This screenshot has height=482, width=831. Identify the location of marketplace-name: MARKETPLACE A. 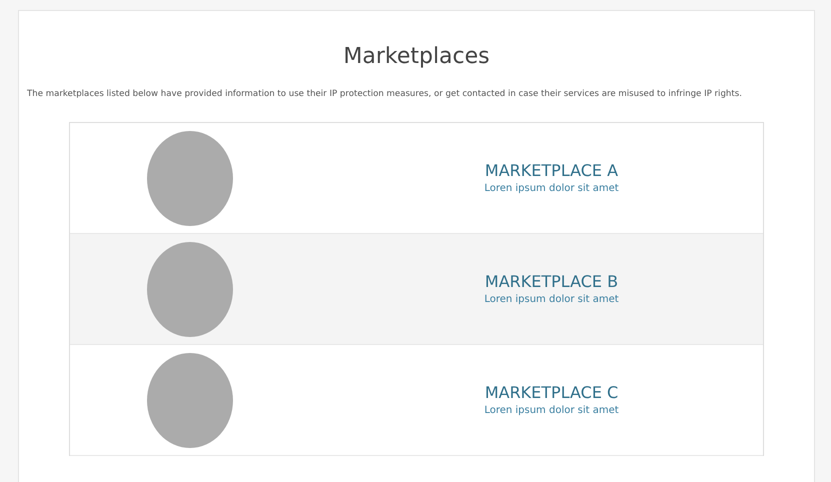
(551, 171).